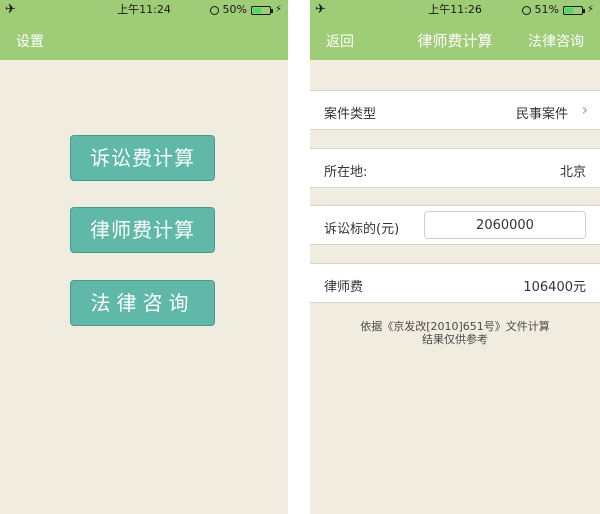 The height and width of the screenshot is (514, 600). I want to click on legal-consult-button: 法律咨询, so click(142, 303).